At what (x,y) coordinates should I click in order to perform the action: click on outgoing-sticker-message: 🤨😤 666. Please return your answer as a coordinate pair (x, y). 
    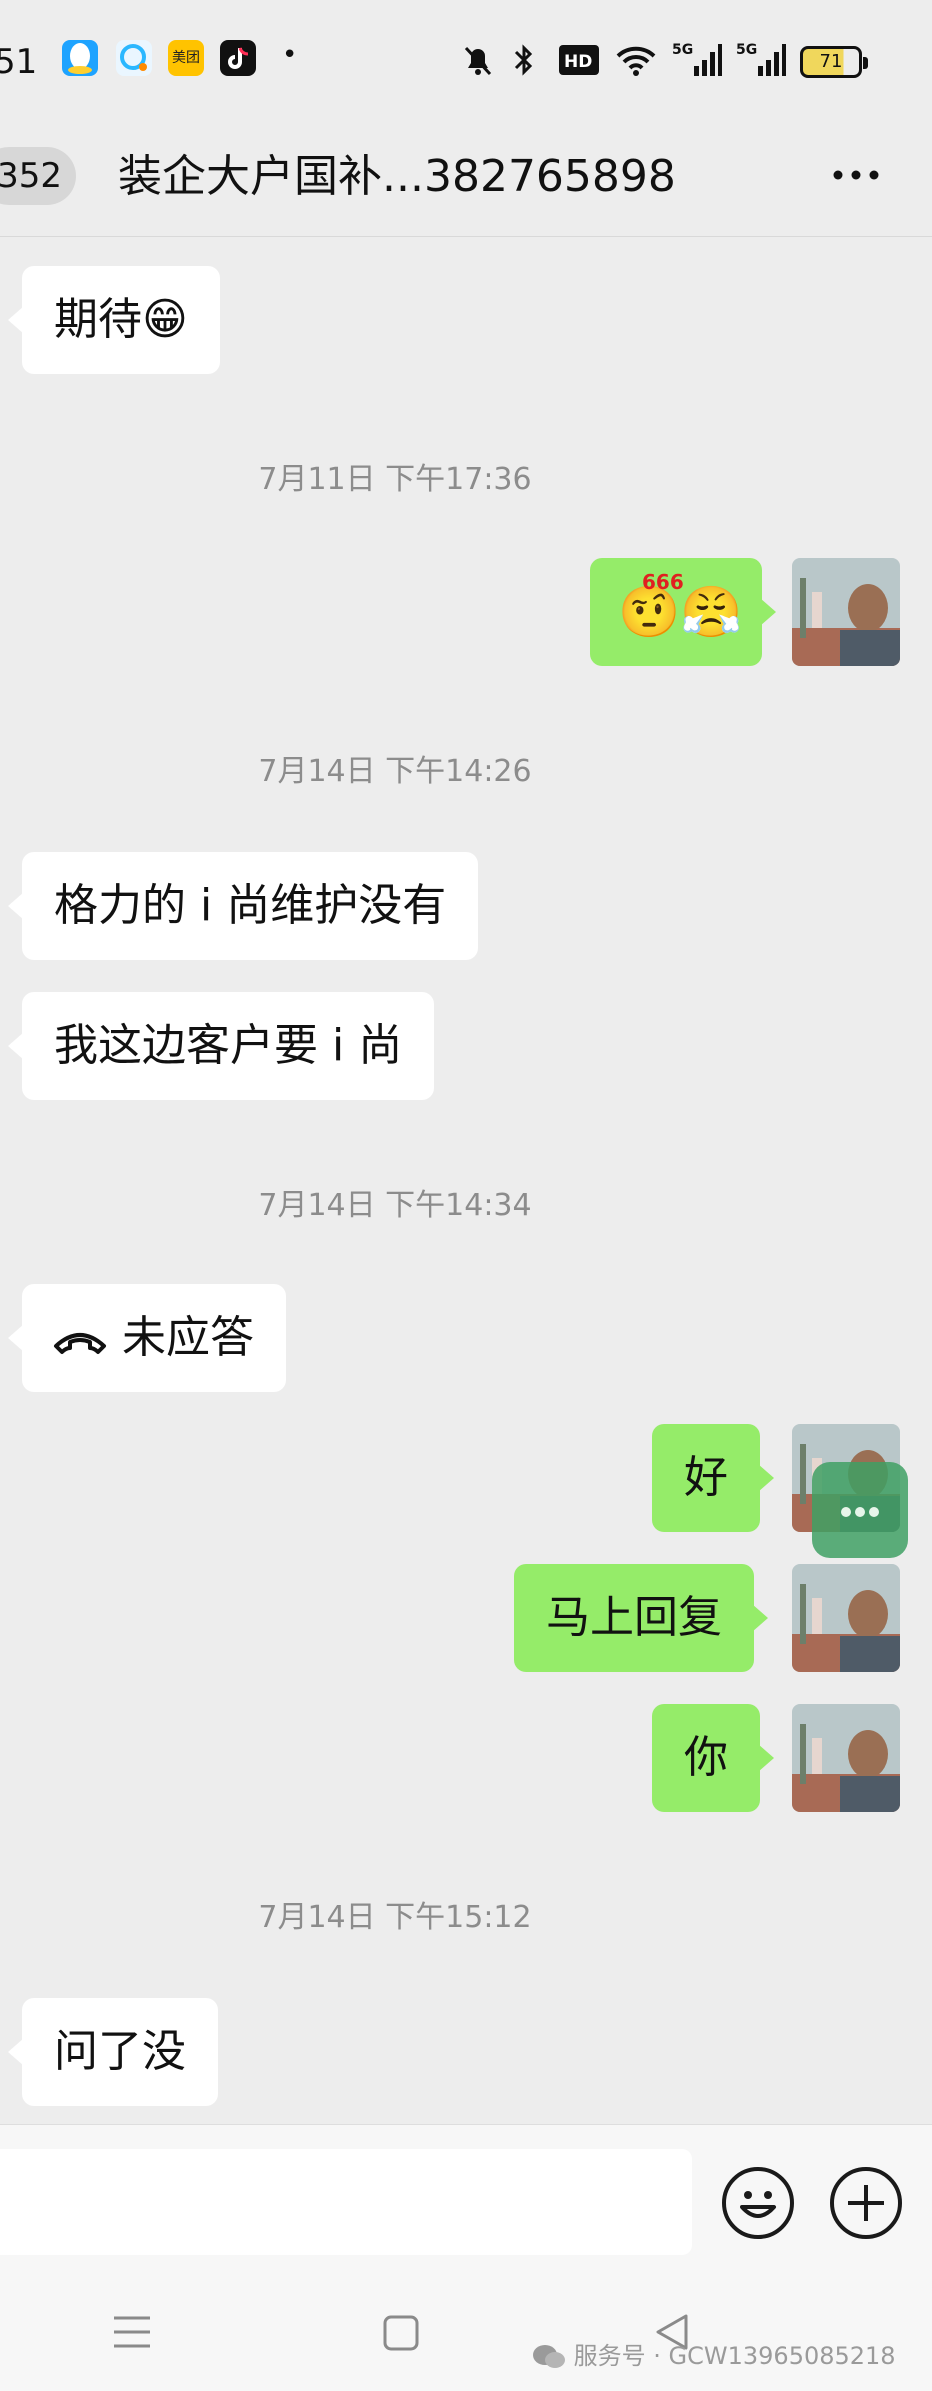
    Looking at the image, I should click on (683, 612).